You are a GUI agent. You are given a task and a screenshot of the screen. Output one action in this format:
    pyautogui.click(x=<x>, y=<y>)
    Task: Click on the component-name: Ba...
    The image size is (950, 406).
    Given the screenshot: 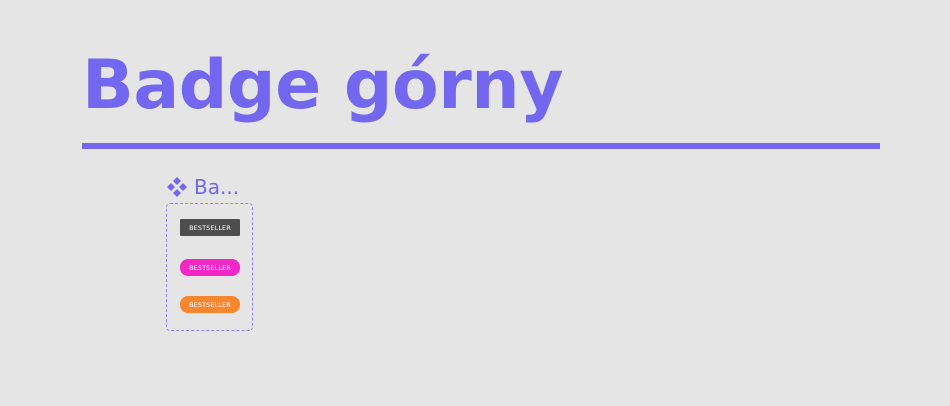 What is the action you would take?
    pyautogui.click(x=217, y=187)
    